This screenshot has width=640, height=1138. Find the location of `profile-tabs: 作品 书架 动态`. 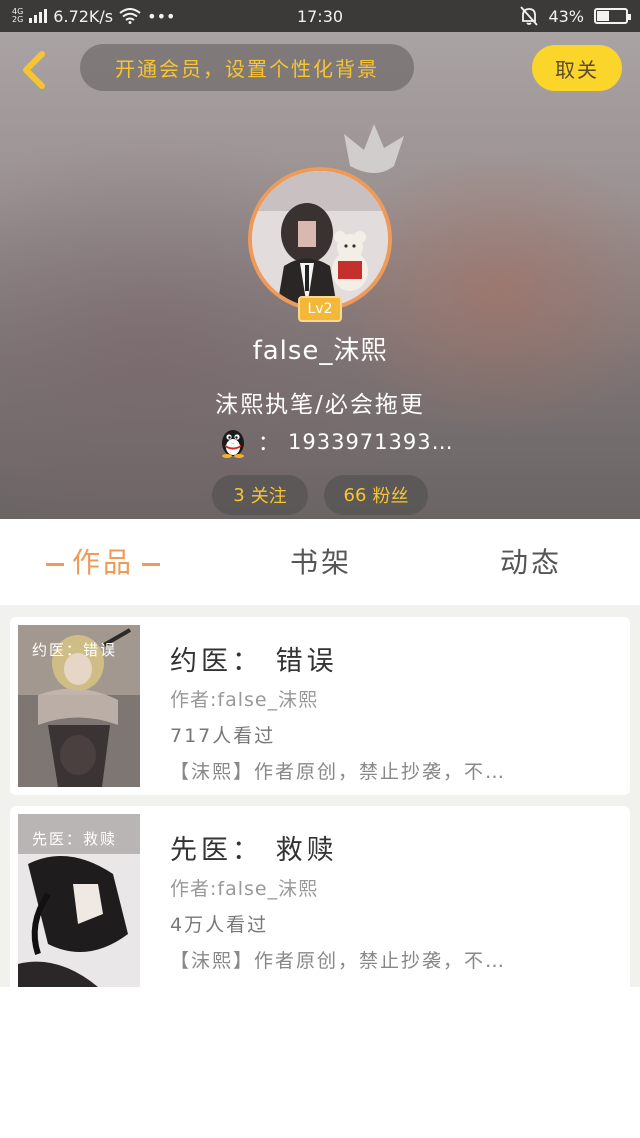

profile-tabs: 作品 书架 动态 is located at coordinates (320, 562).